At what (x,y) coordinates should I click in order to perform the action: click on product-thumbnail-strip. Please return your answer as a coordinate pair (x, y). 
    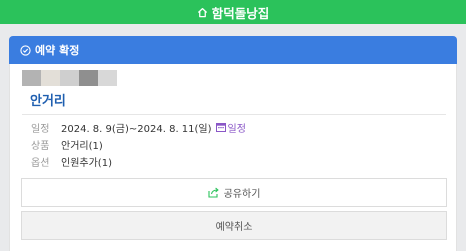
    Looking at the image, I should click on (69, 78).